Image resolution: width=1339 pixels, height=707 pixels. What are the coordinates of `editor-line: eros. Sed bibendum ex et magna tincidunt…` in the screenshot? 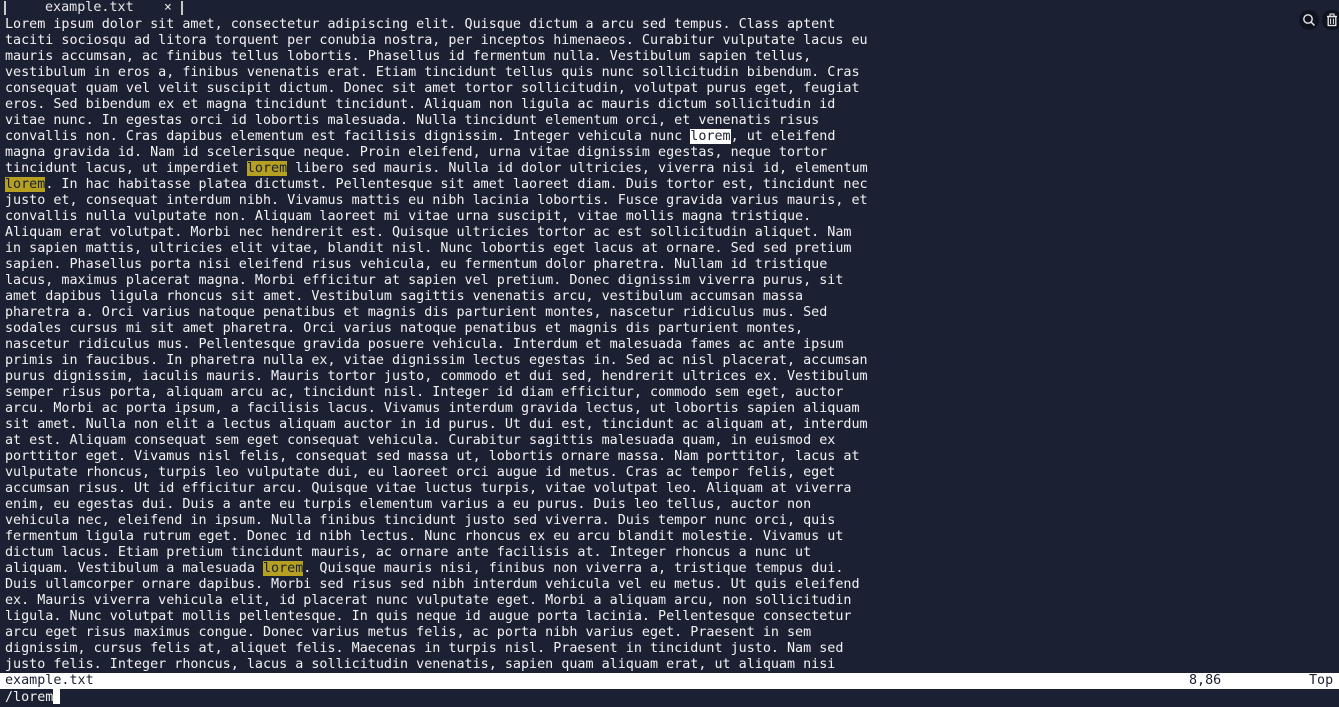 It's located at (440, 105).